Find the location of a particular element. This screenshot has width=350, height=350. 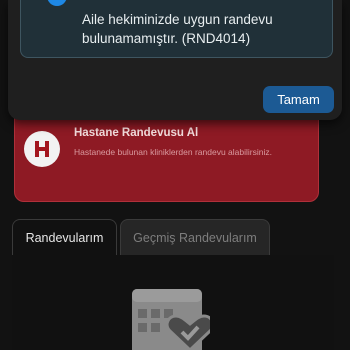

ok-button: Tamam is located at coordinates (298, 99).